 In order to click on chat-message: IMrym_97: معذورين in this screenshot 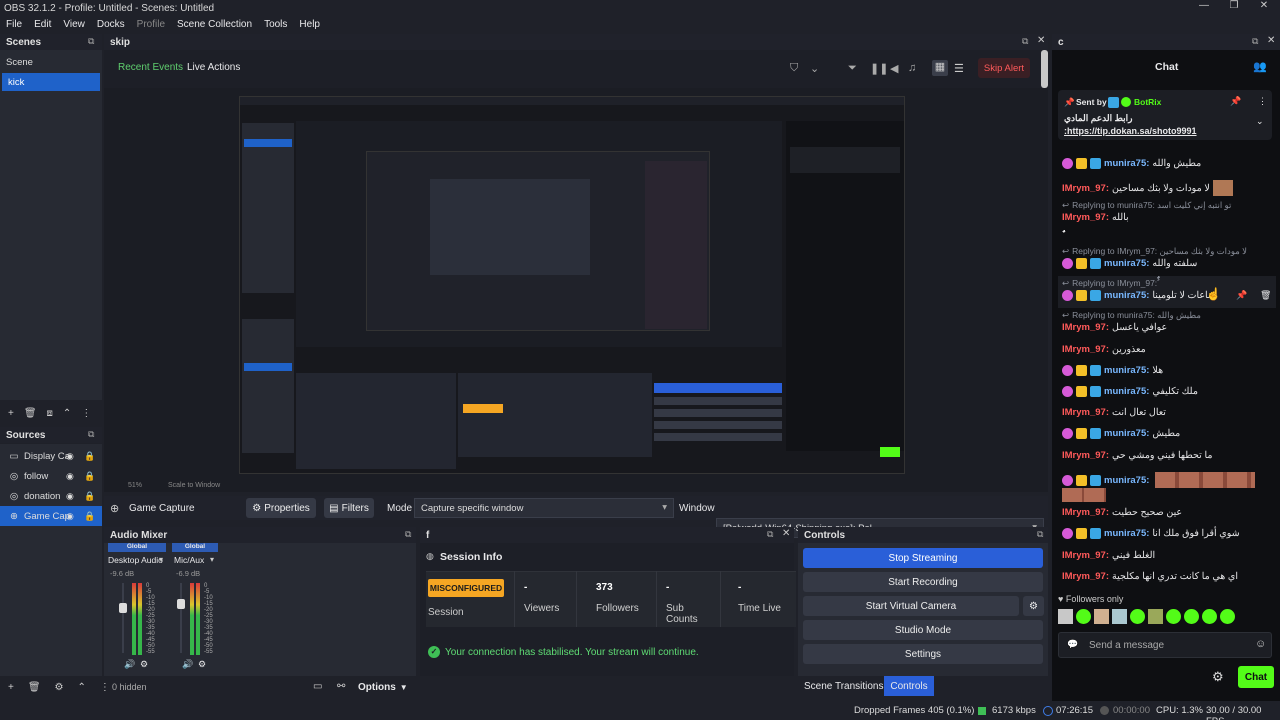, I will do `click(1104, 349)`.